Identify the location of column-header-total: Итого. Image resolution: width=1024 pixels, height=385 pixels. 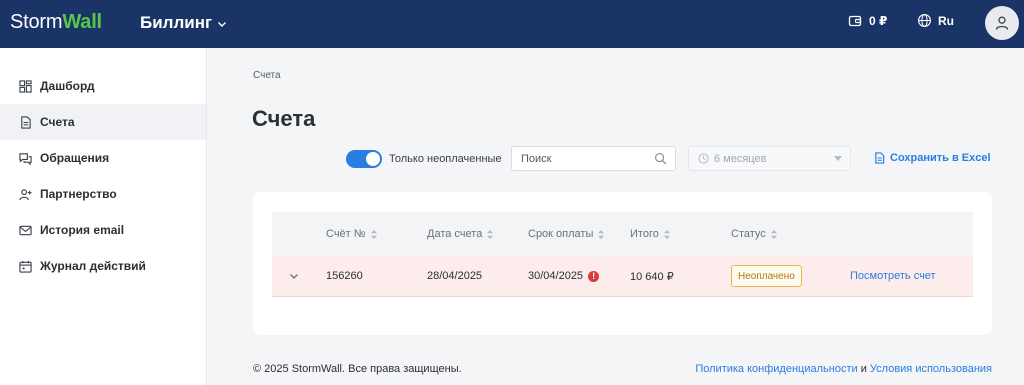
(650, 234).